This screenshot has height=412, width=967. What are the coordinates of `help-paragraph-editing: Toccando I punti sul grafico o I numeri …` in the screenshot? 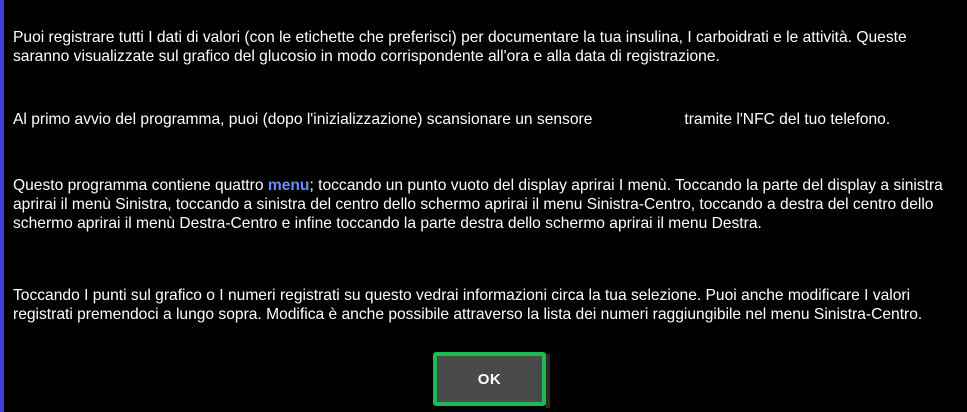 It's located at (468, 305).